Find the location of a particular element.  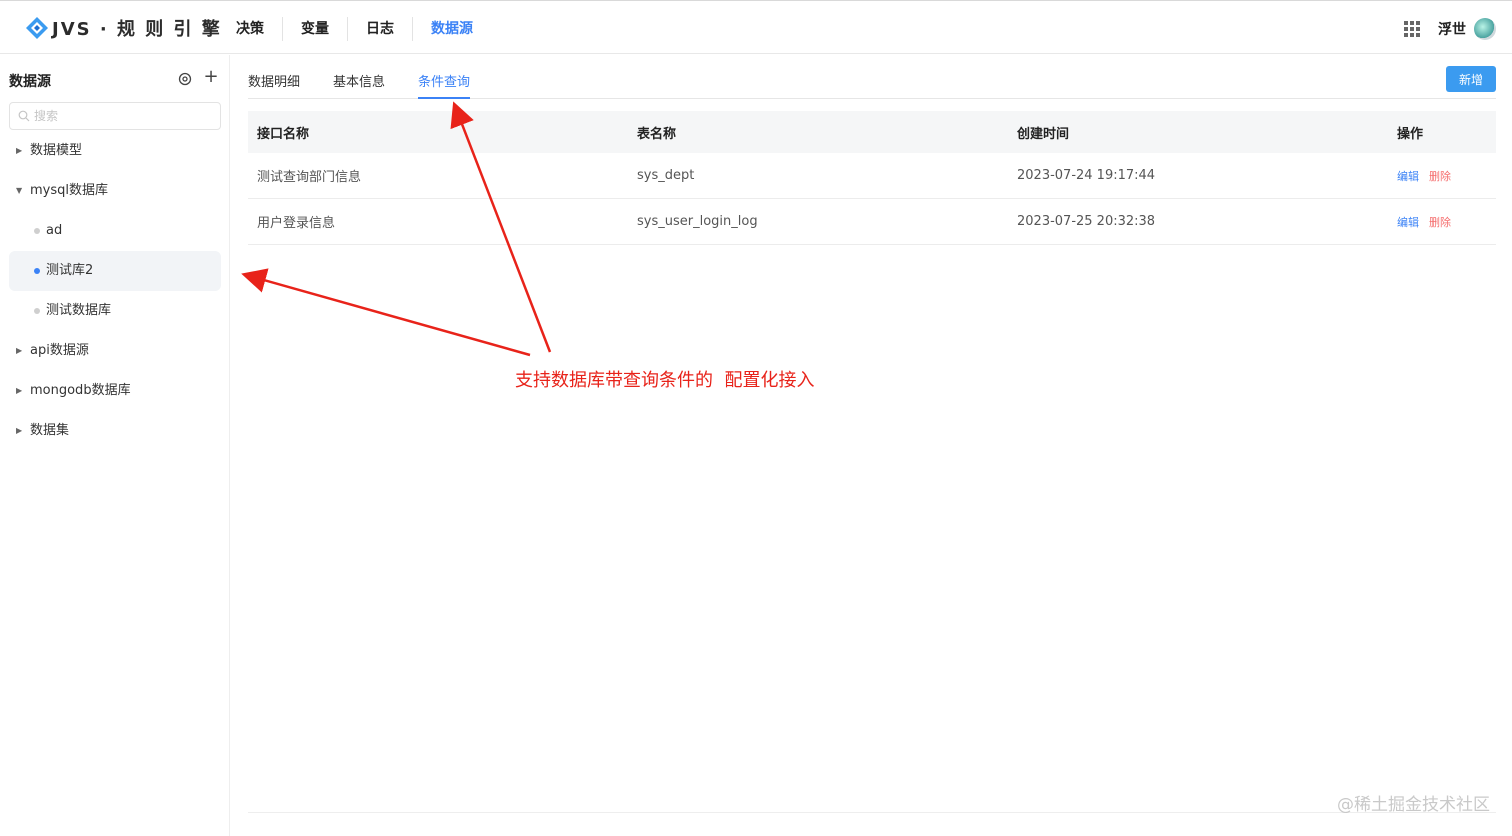

column-header: 接口名称 is located at coordinates (283, 134).